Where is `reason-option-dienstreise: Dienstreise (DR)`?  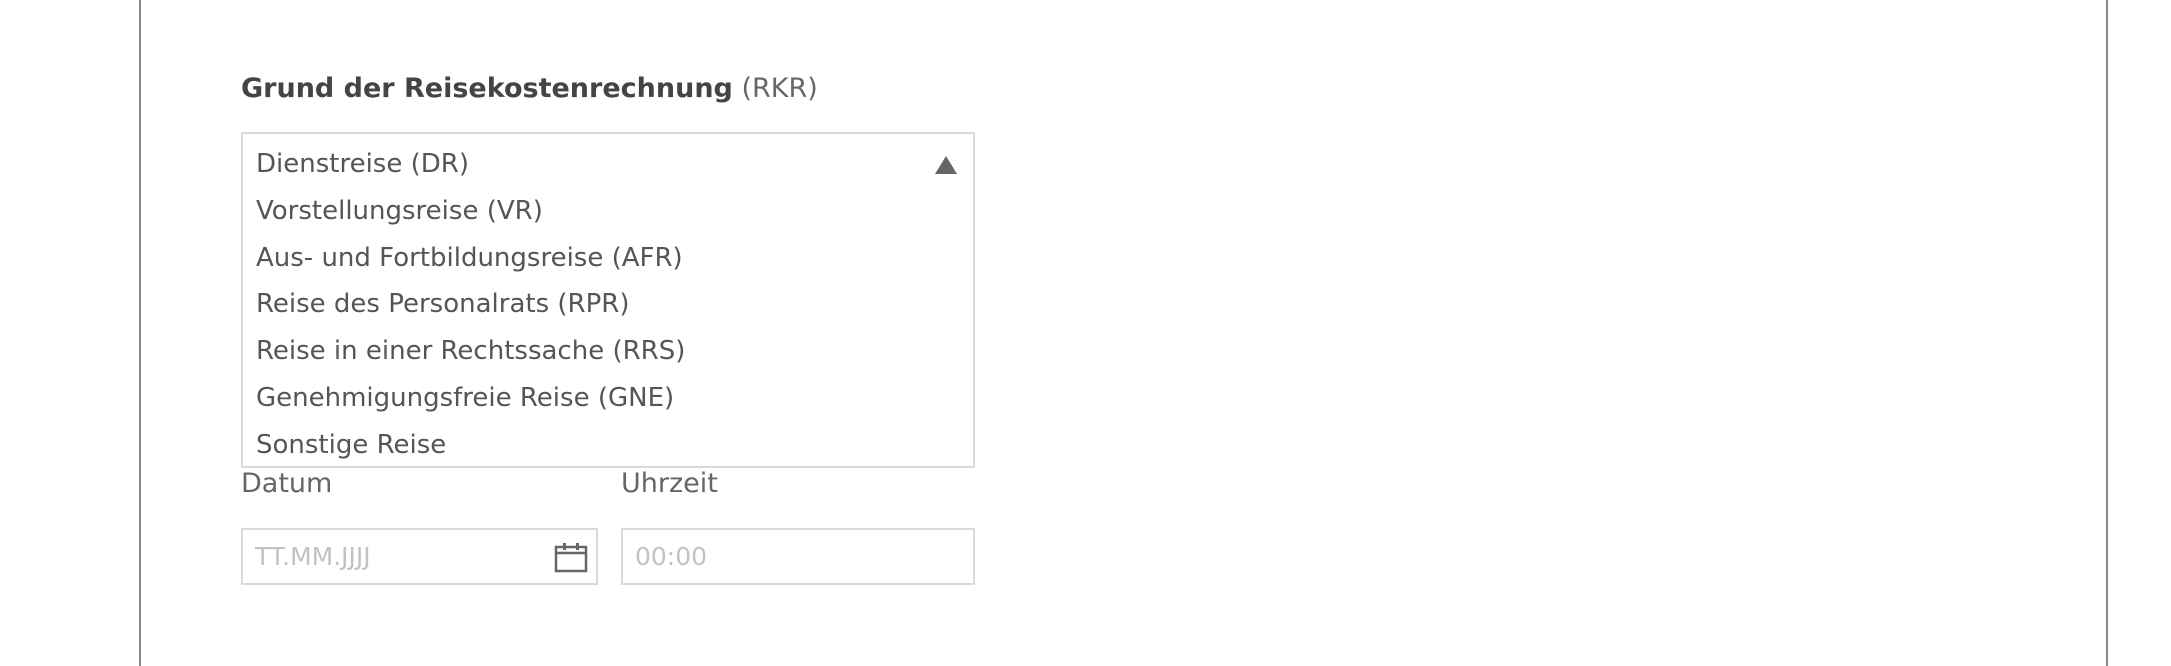
reason-option-dienstreise: Dienstreise (DR) is located at coordinates (470, 164).